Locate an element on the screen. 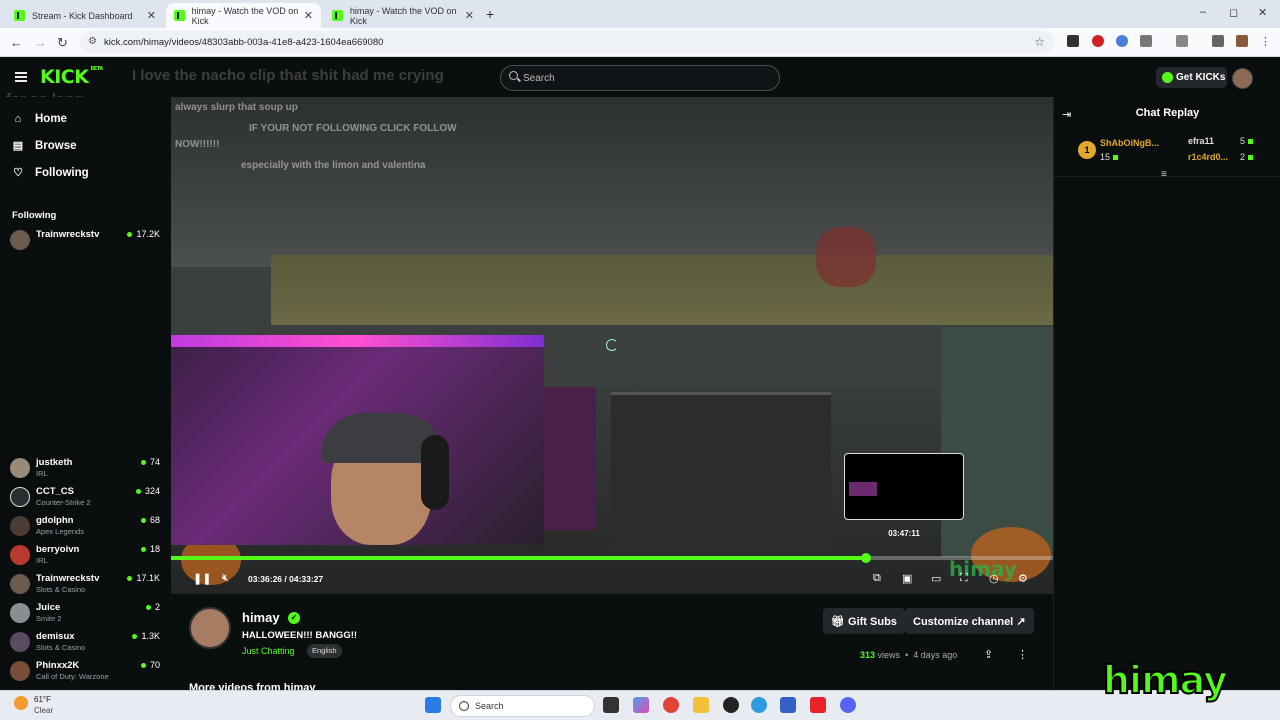 This screenshot has width=1280, height=720. browser-tab: Stream - Kick Dashboard ✕ is located at coordinates (85, 15).